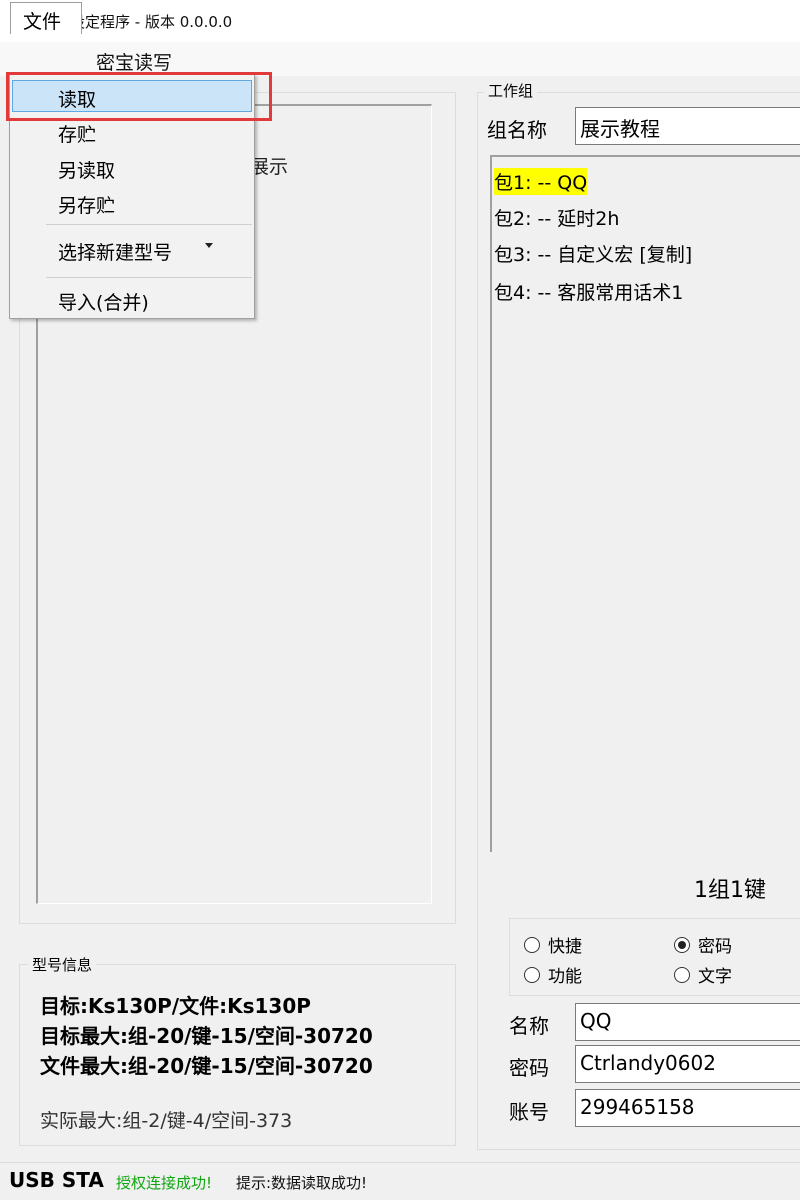 This screenshot has height=1200, width=800. I want to click on menu-item-save-as: 另存贮, so click(86, 204).